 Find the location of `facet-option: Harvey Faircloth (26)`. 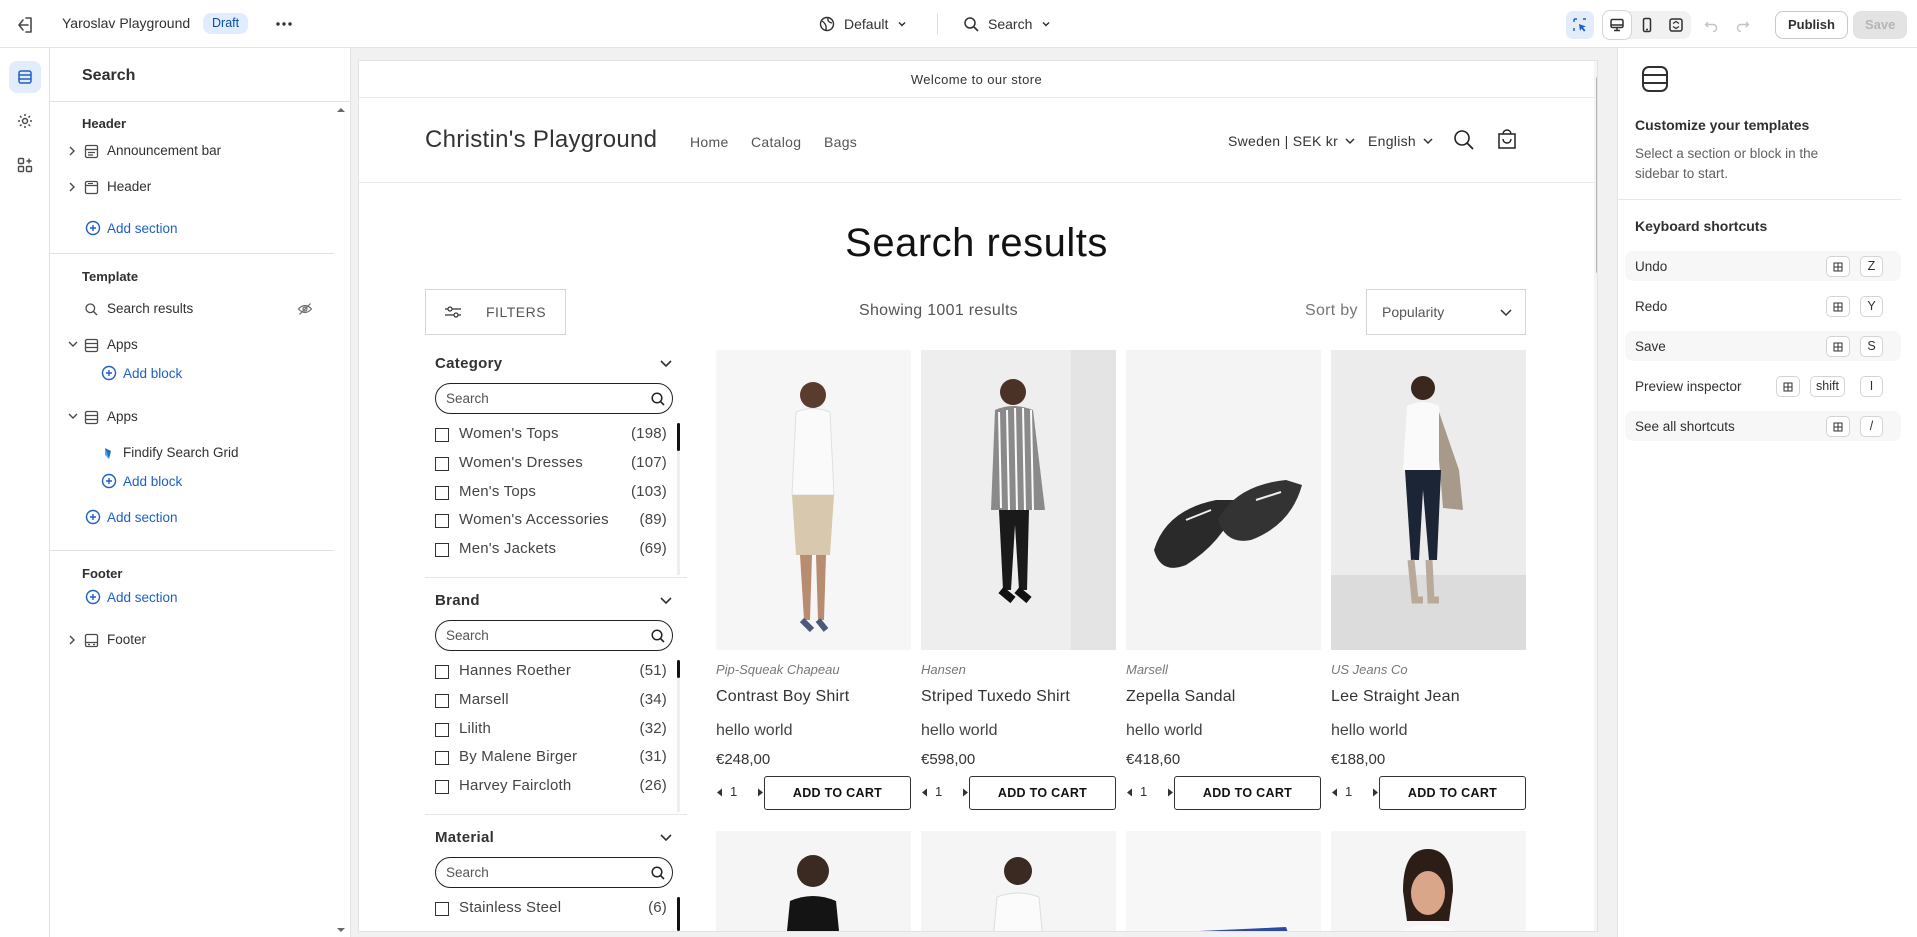

facet-option: Harvey Faircloth (26) is located at coordinates (551, 787).